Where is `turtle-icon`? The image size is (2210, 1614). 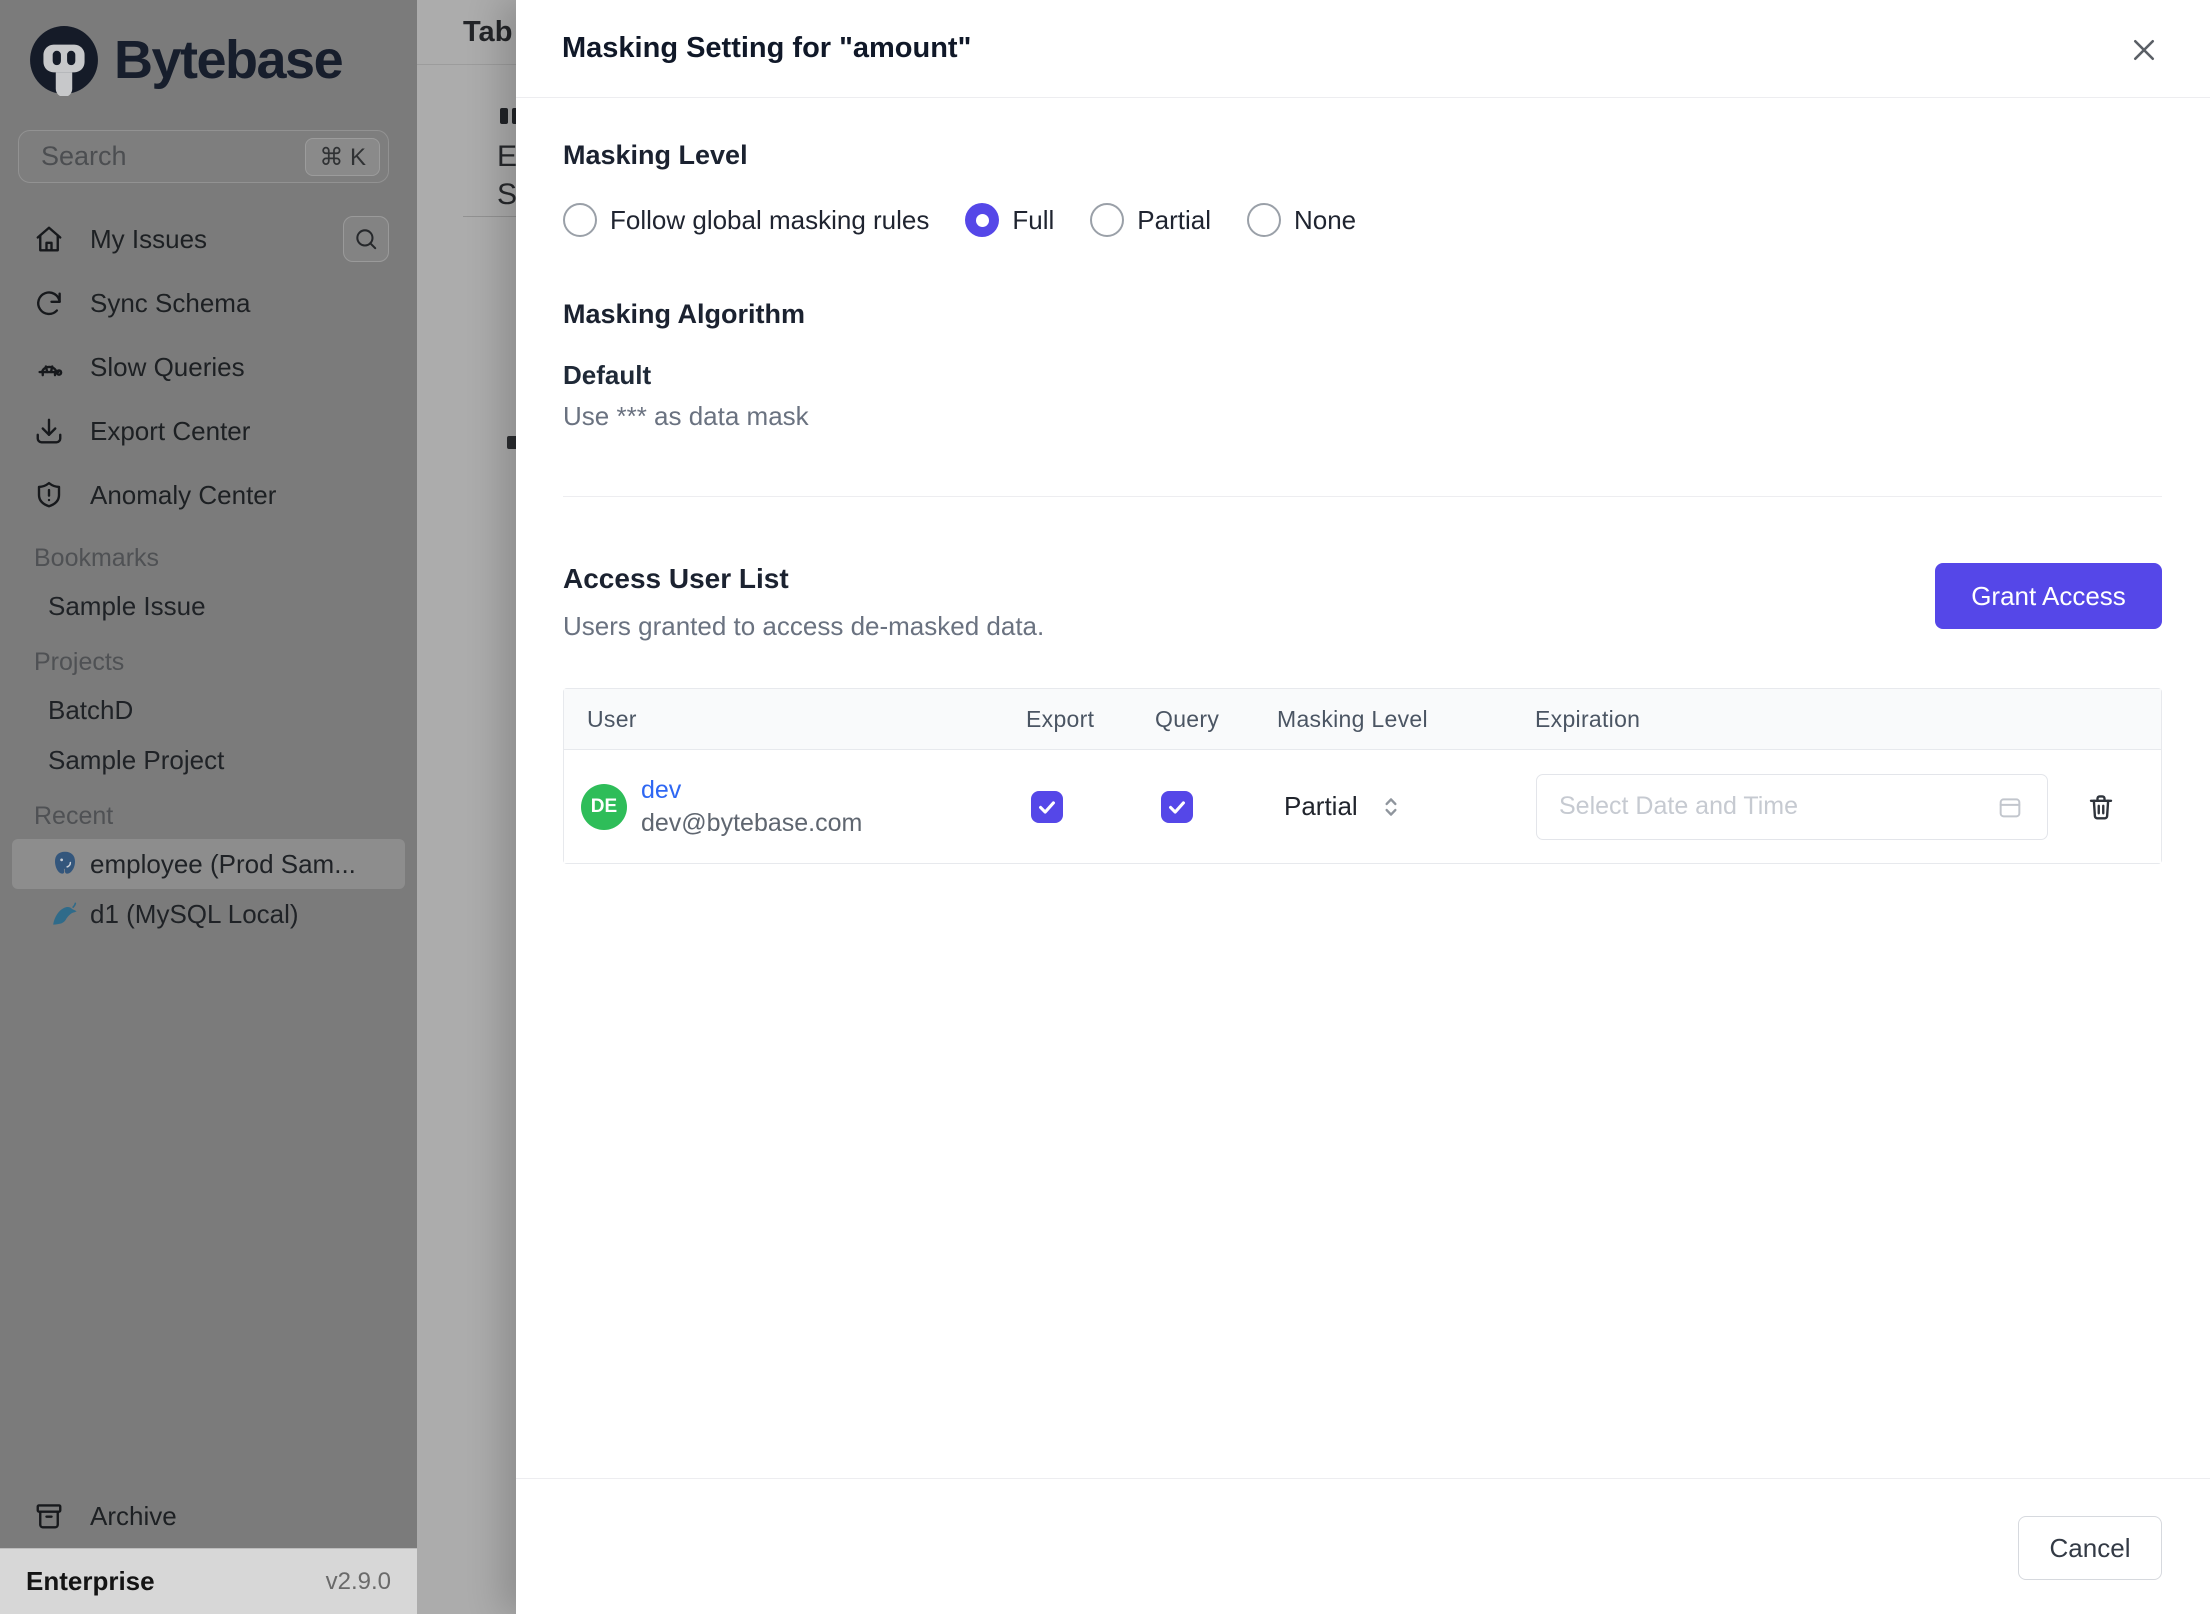 turtle-icon is located at coordinates (50, 371).